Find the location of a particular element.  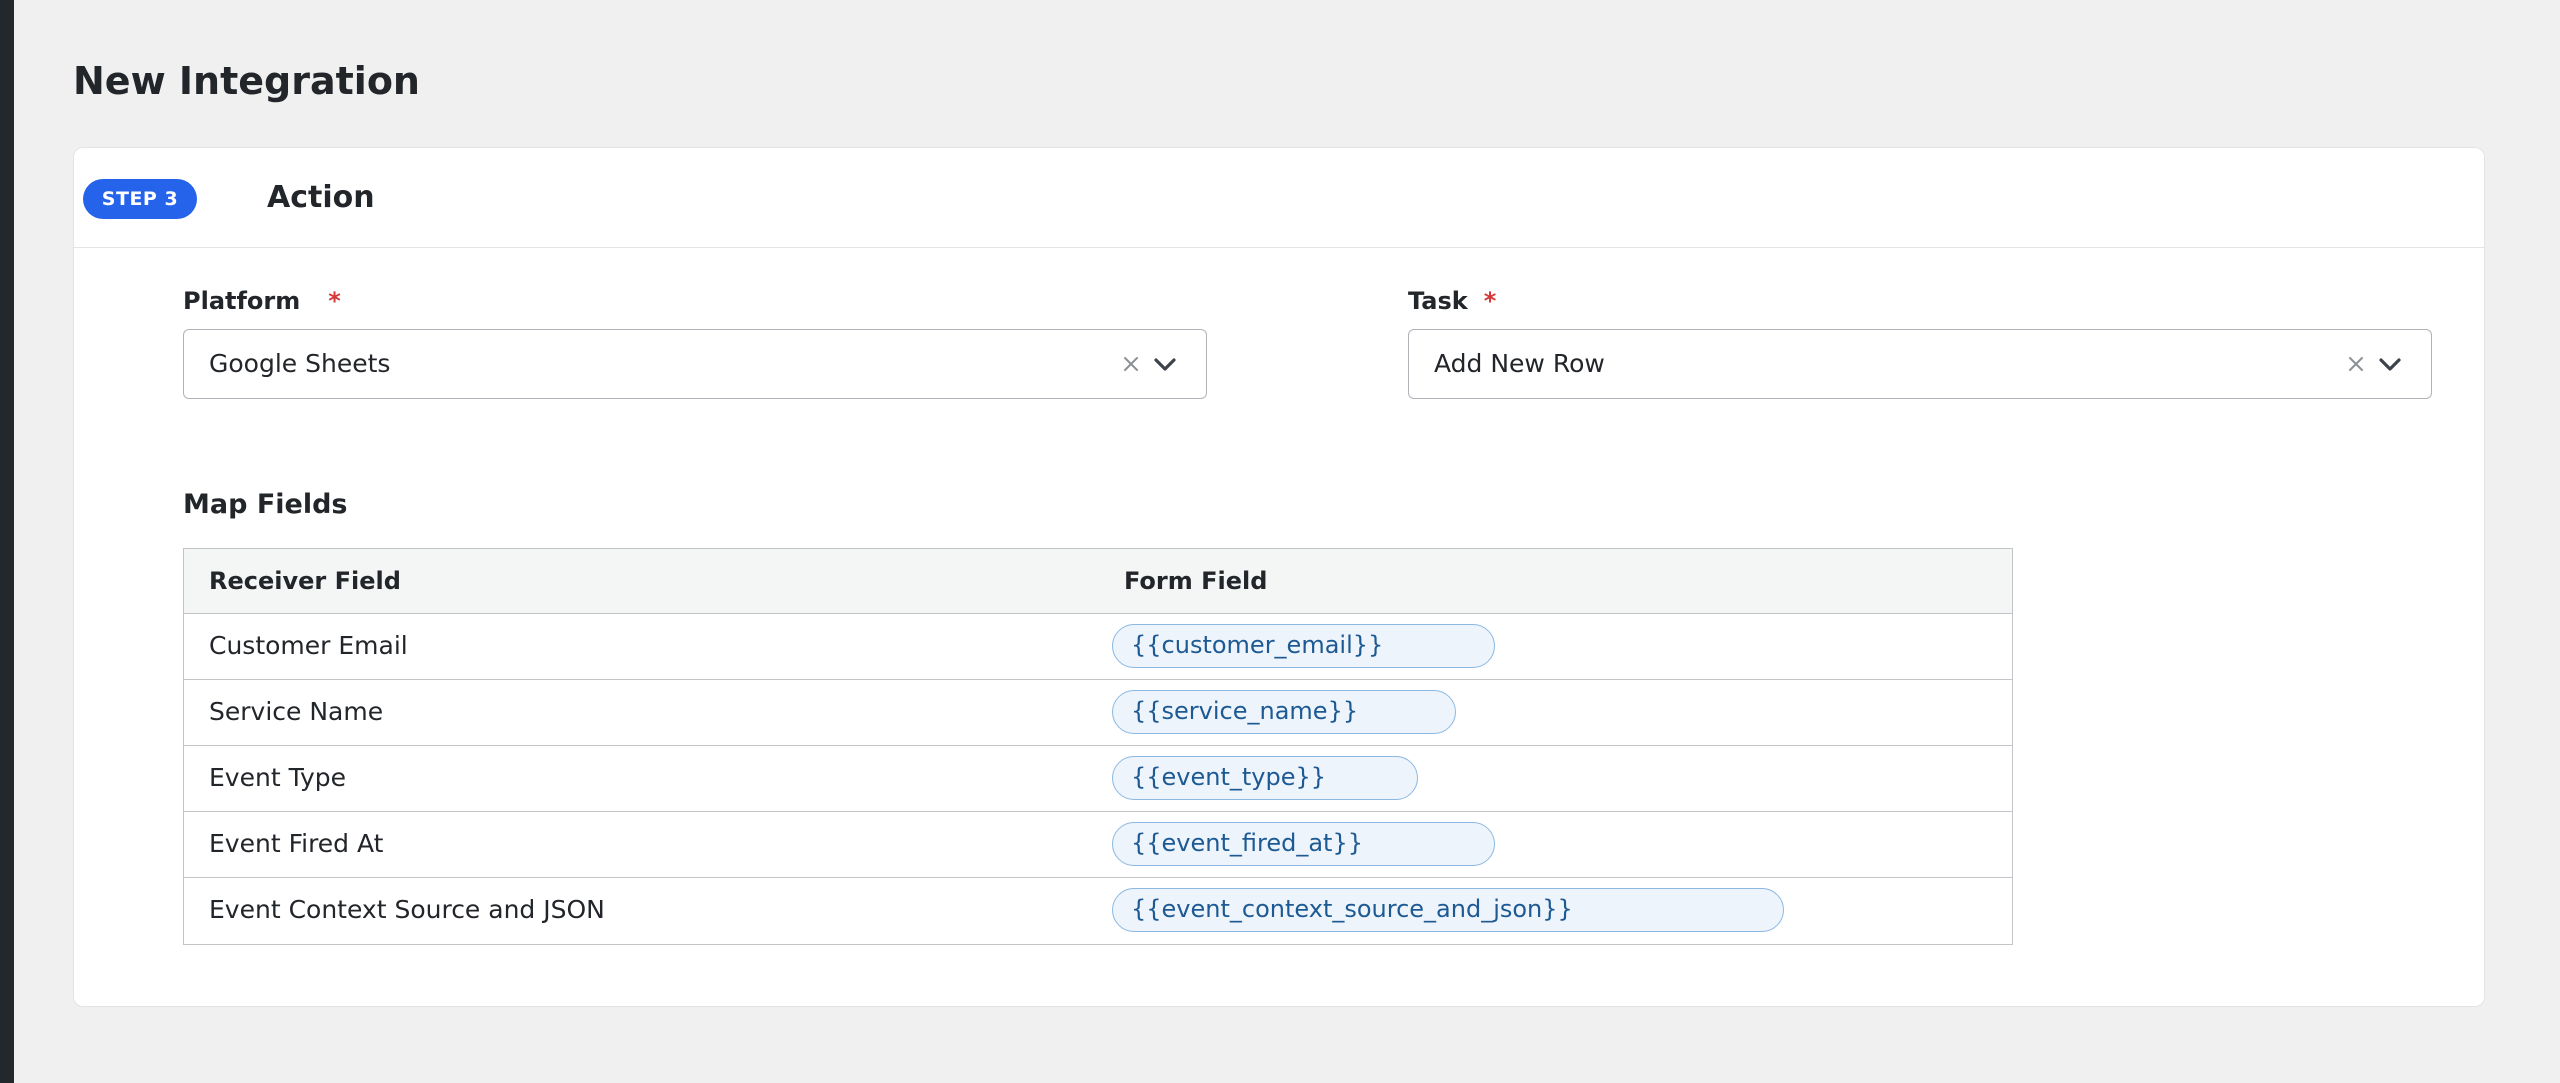

task-label: Task * is located at coordinates (1452, 301).